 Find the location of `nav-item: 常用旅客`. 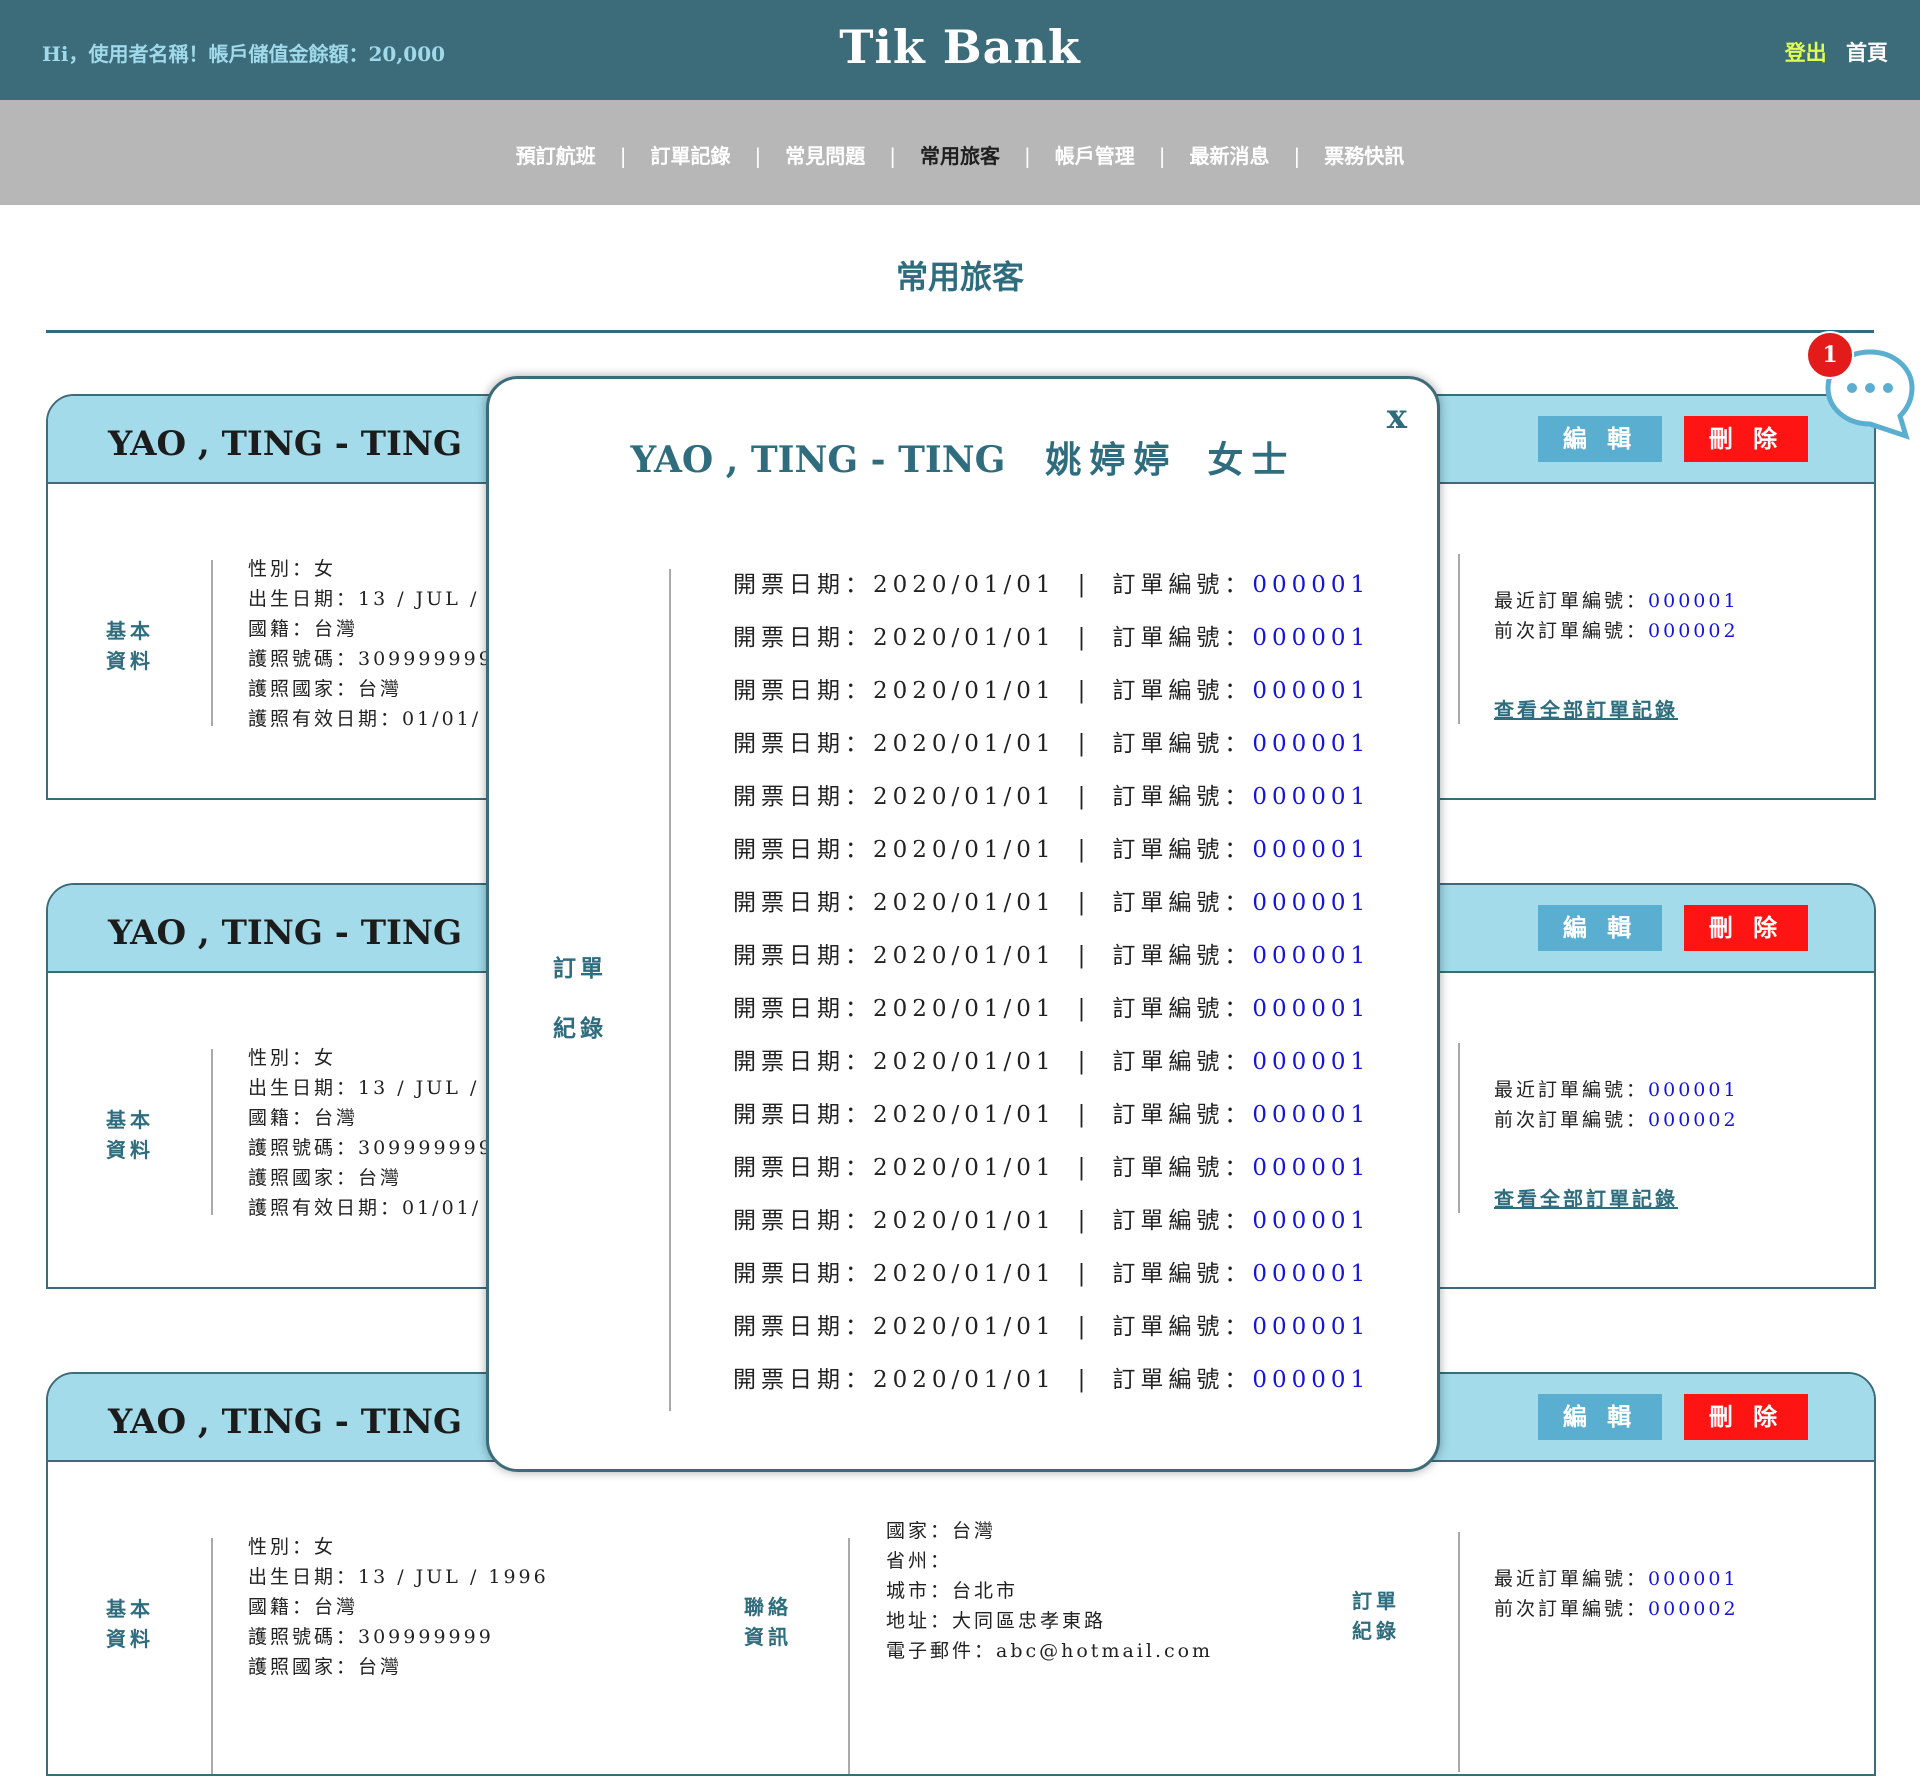

nav-item: 常用旅客 is located at coordinates (960, 154).